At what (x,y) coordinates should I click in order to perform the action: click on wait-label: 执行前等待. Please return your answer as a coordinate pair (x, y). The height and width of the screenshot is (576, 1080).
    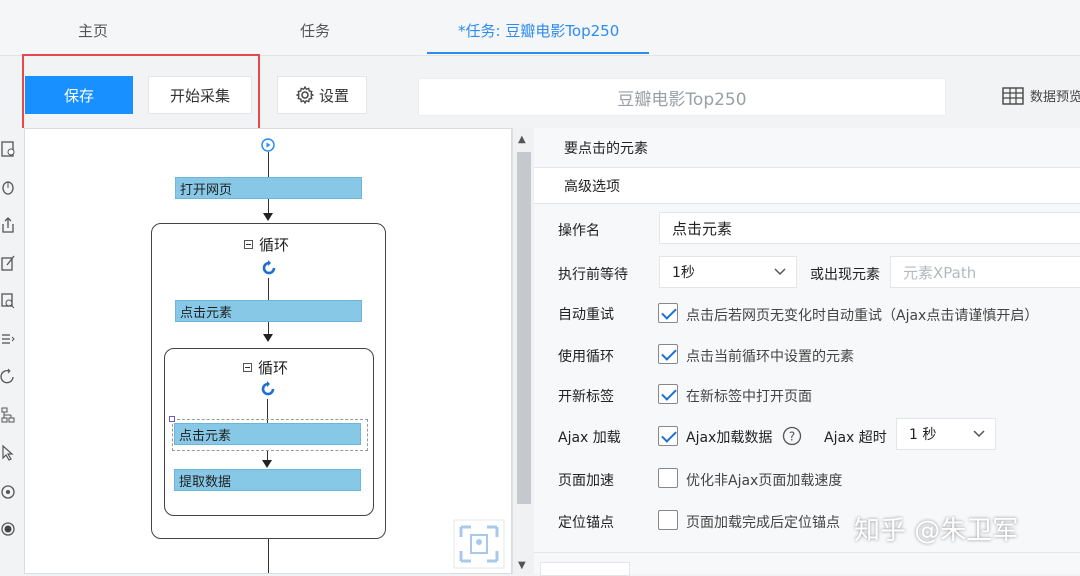
    Looking at the image, I should click on (593, 275).